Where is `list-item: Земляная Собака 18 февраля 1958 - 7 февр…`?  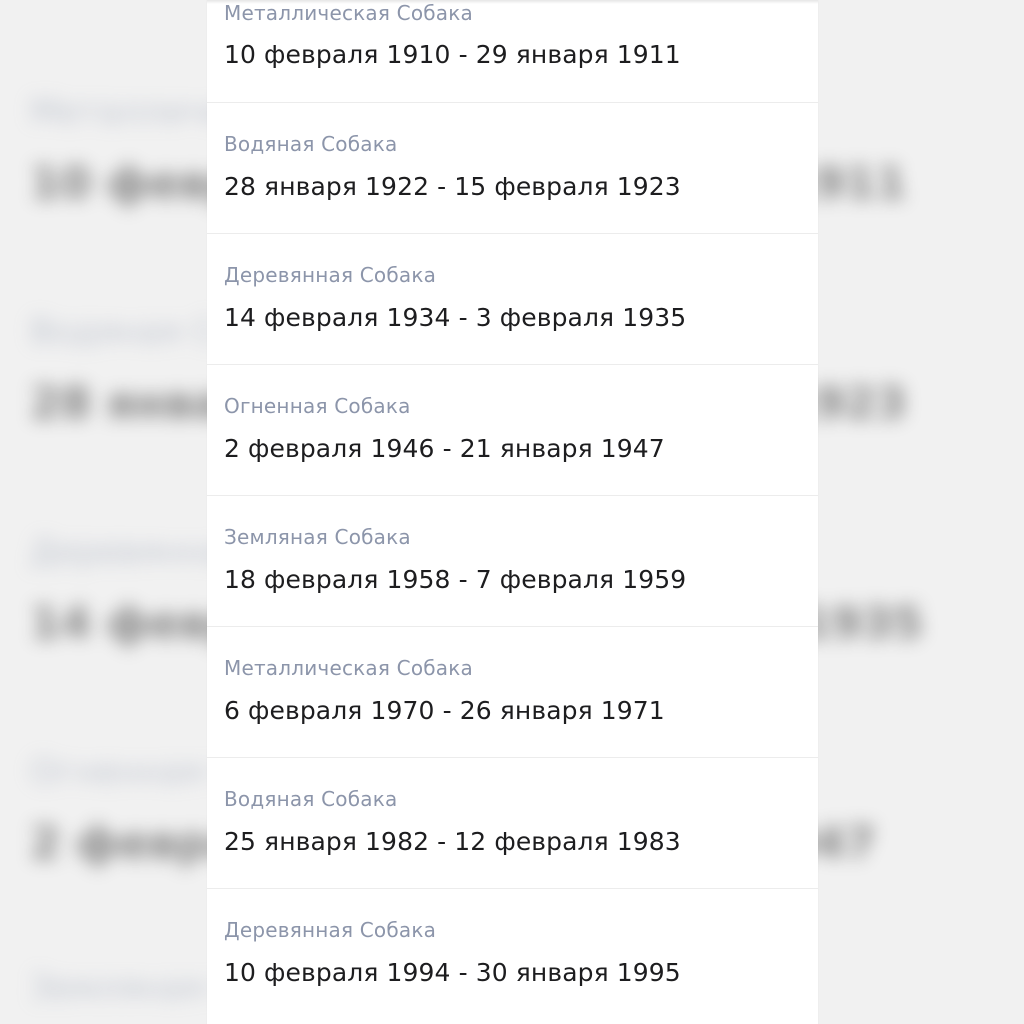 list-item: Земляная Собака 18 февраля 1958 - 7 февр… is located at coordinates (512, 561).